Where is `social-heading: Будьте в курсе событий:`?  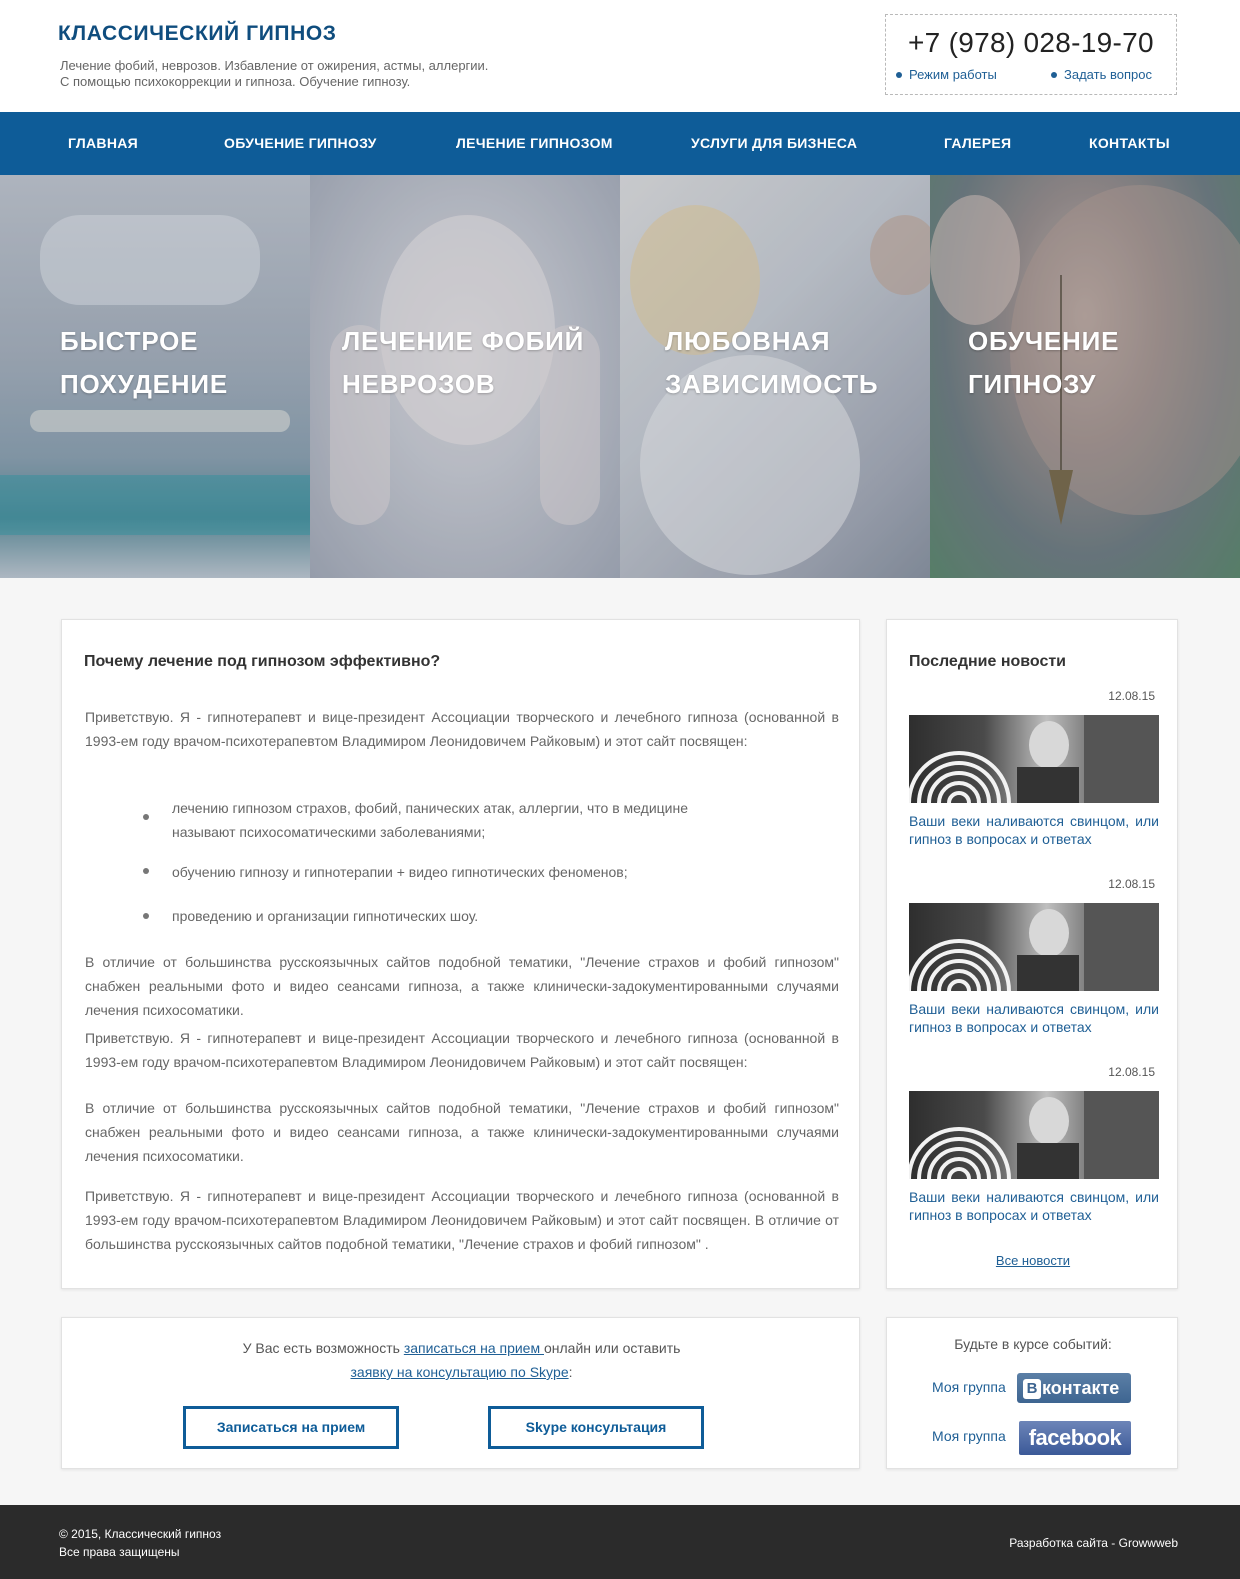
social-heading: Будьте в курсе событий: is located at coordinates (1033, 1344).